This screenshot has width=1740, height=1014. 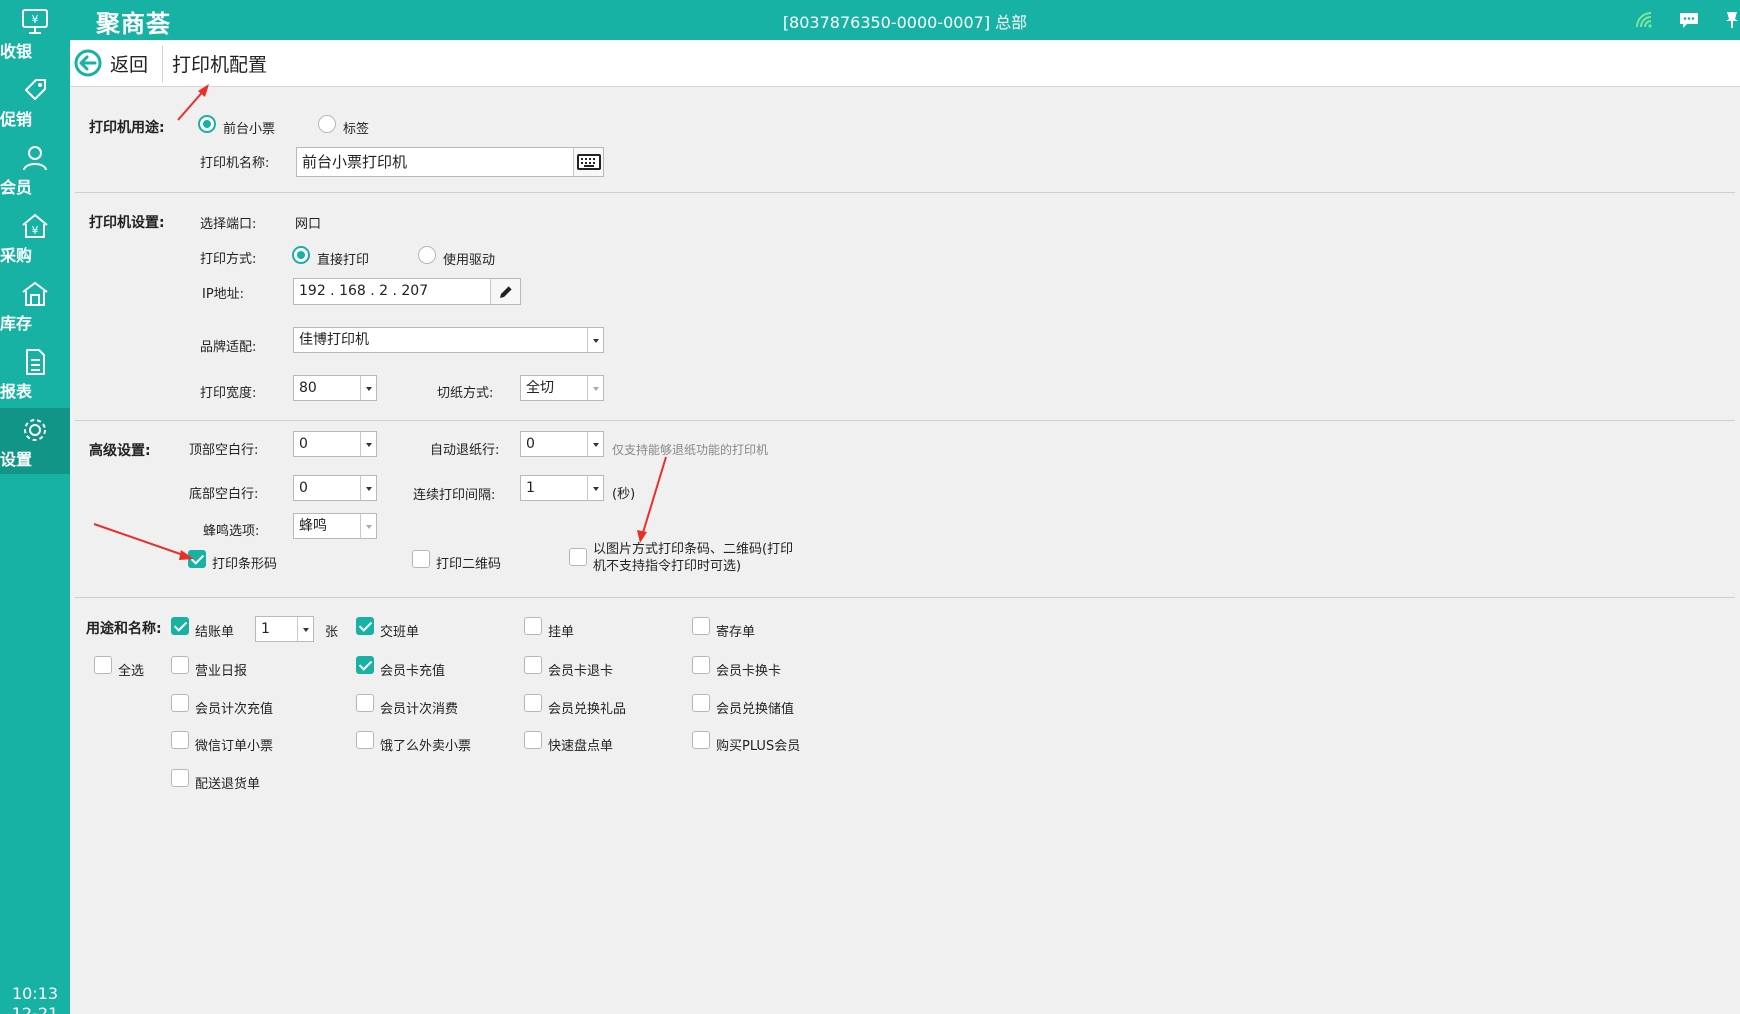 What do you see at coordinates (562, 388) in the screenshot?
I see `cut-mode-select: 全切` at bounding box center [562, 388].